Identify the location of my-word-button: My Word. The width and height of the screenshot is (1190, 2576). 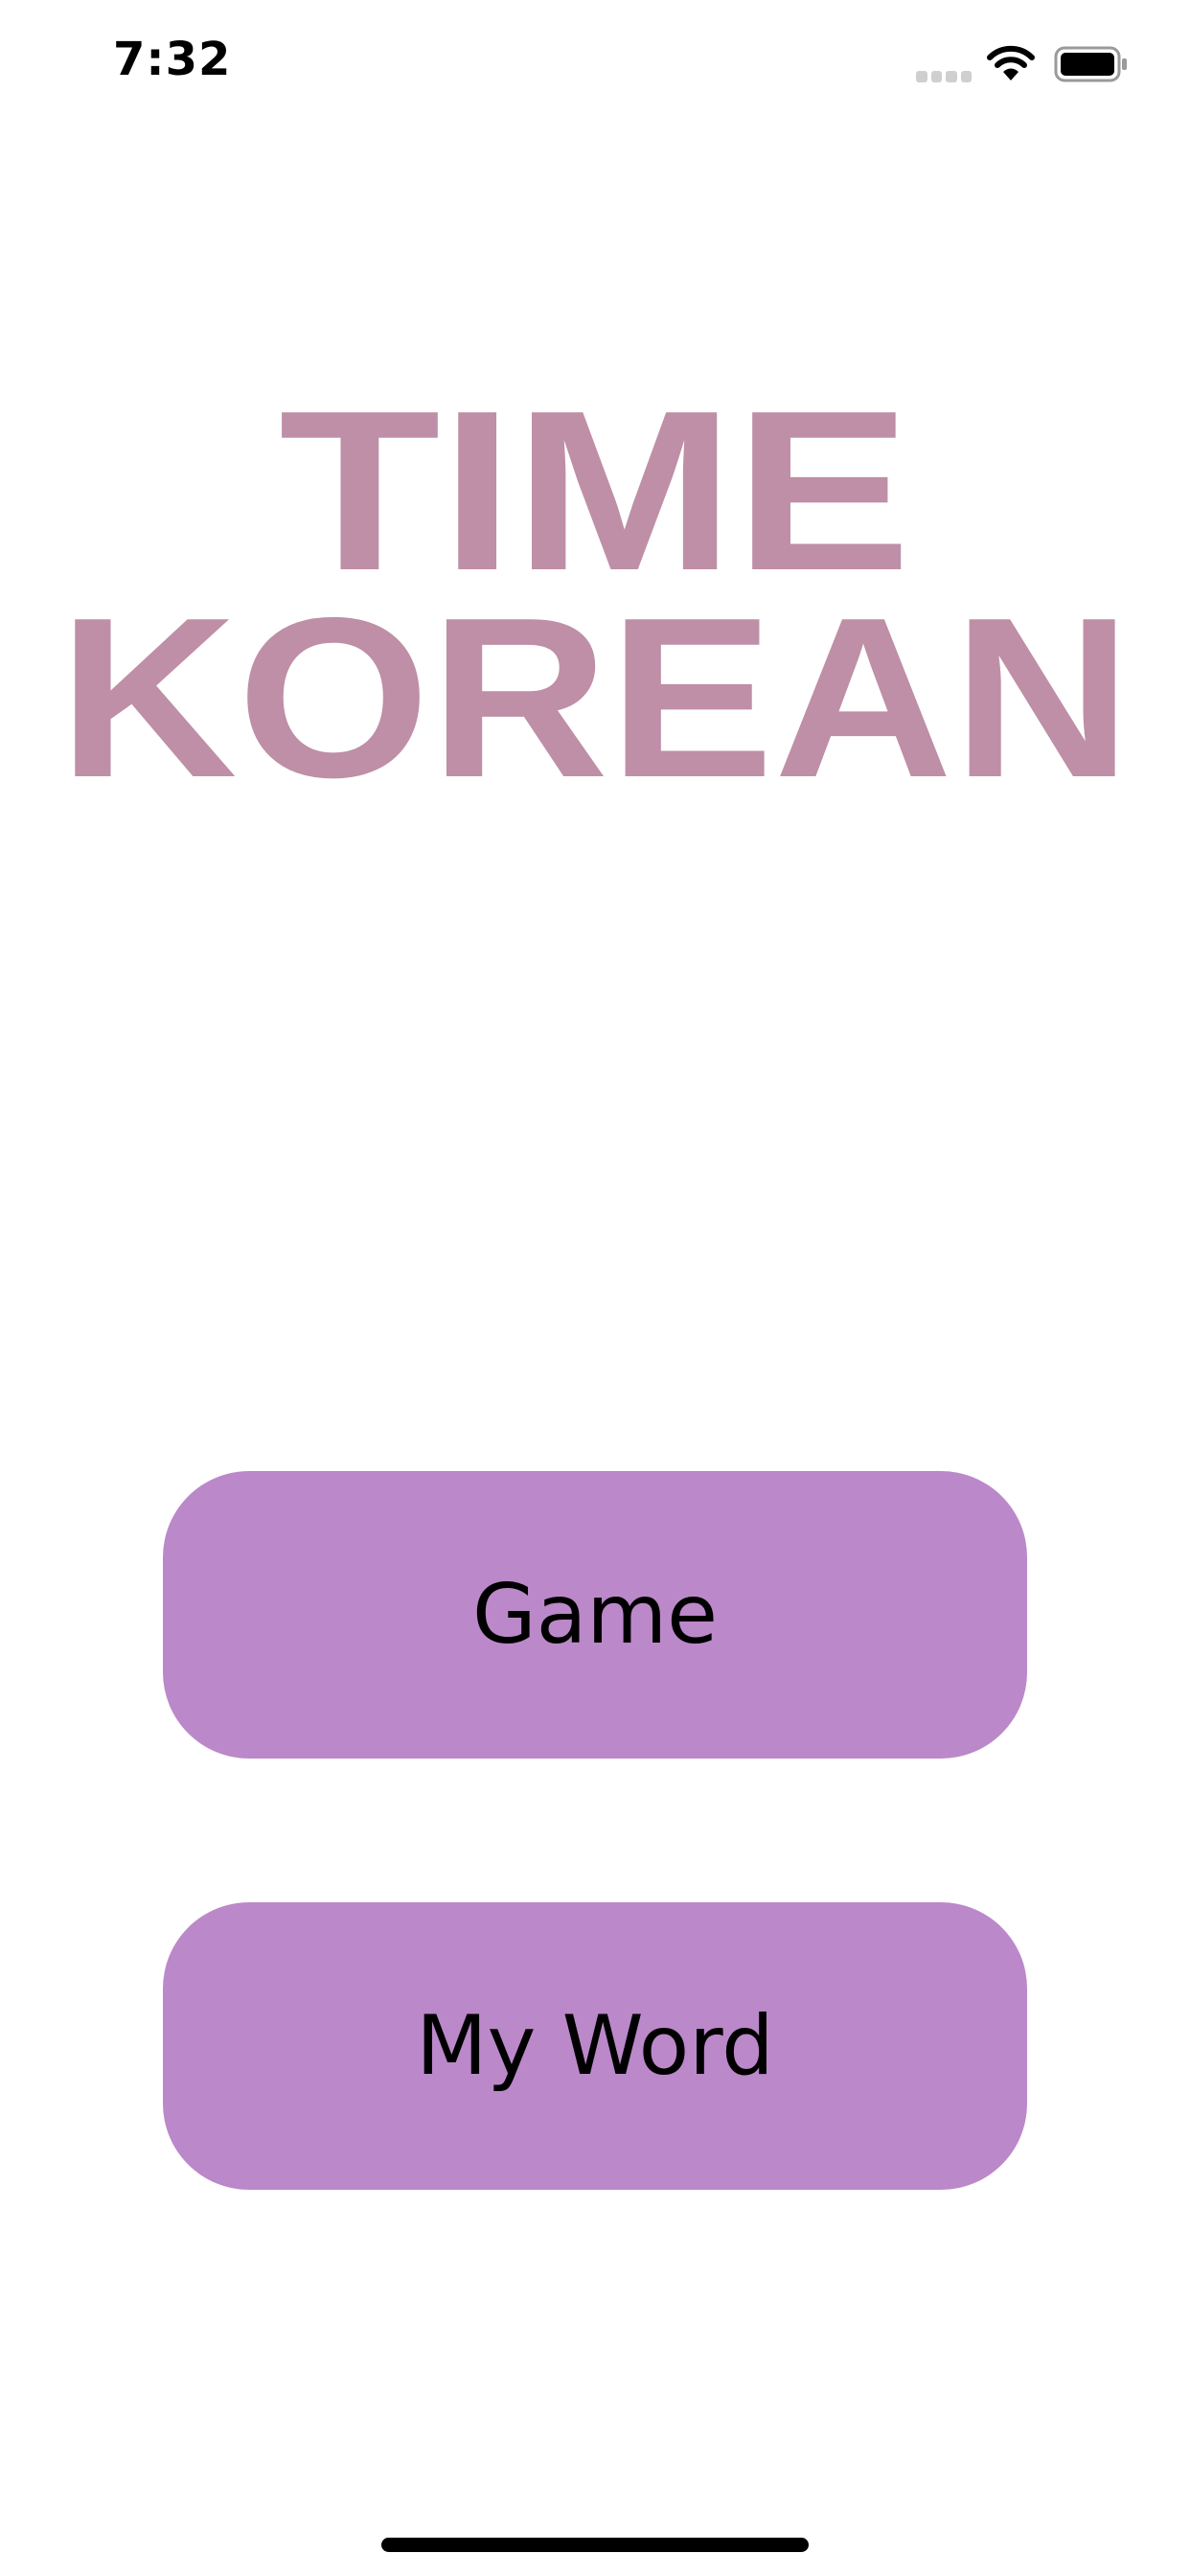
(595, 2046).